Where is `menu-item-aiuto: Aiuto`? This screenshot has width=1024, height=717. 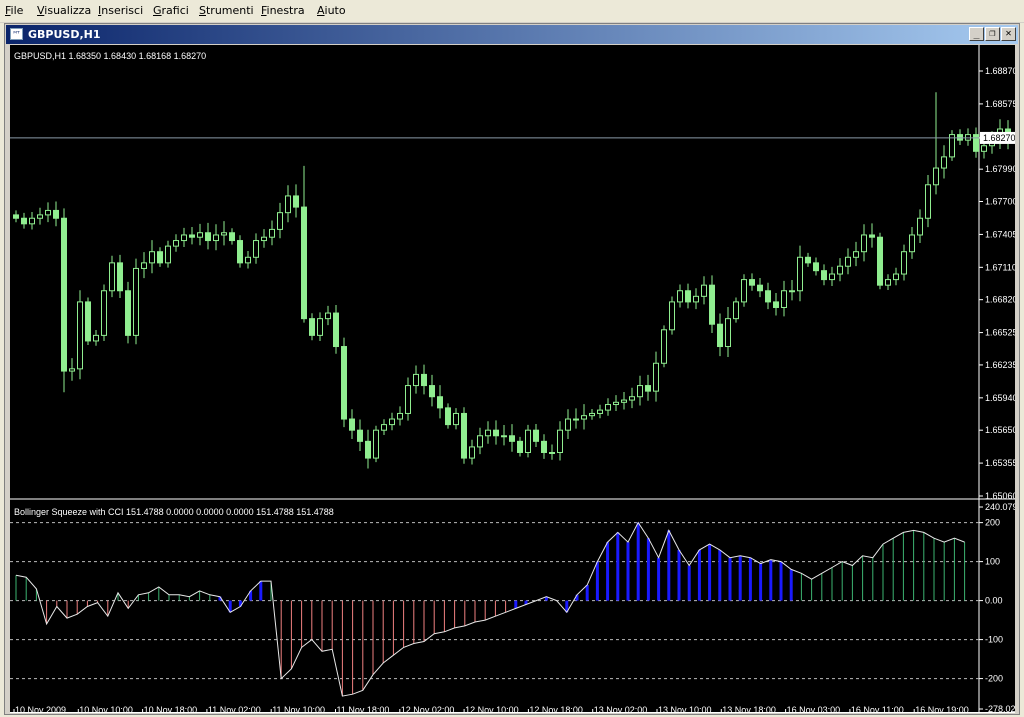 menu-item-aiuto: Aiuto is located at coordinates (331, 10).